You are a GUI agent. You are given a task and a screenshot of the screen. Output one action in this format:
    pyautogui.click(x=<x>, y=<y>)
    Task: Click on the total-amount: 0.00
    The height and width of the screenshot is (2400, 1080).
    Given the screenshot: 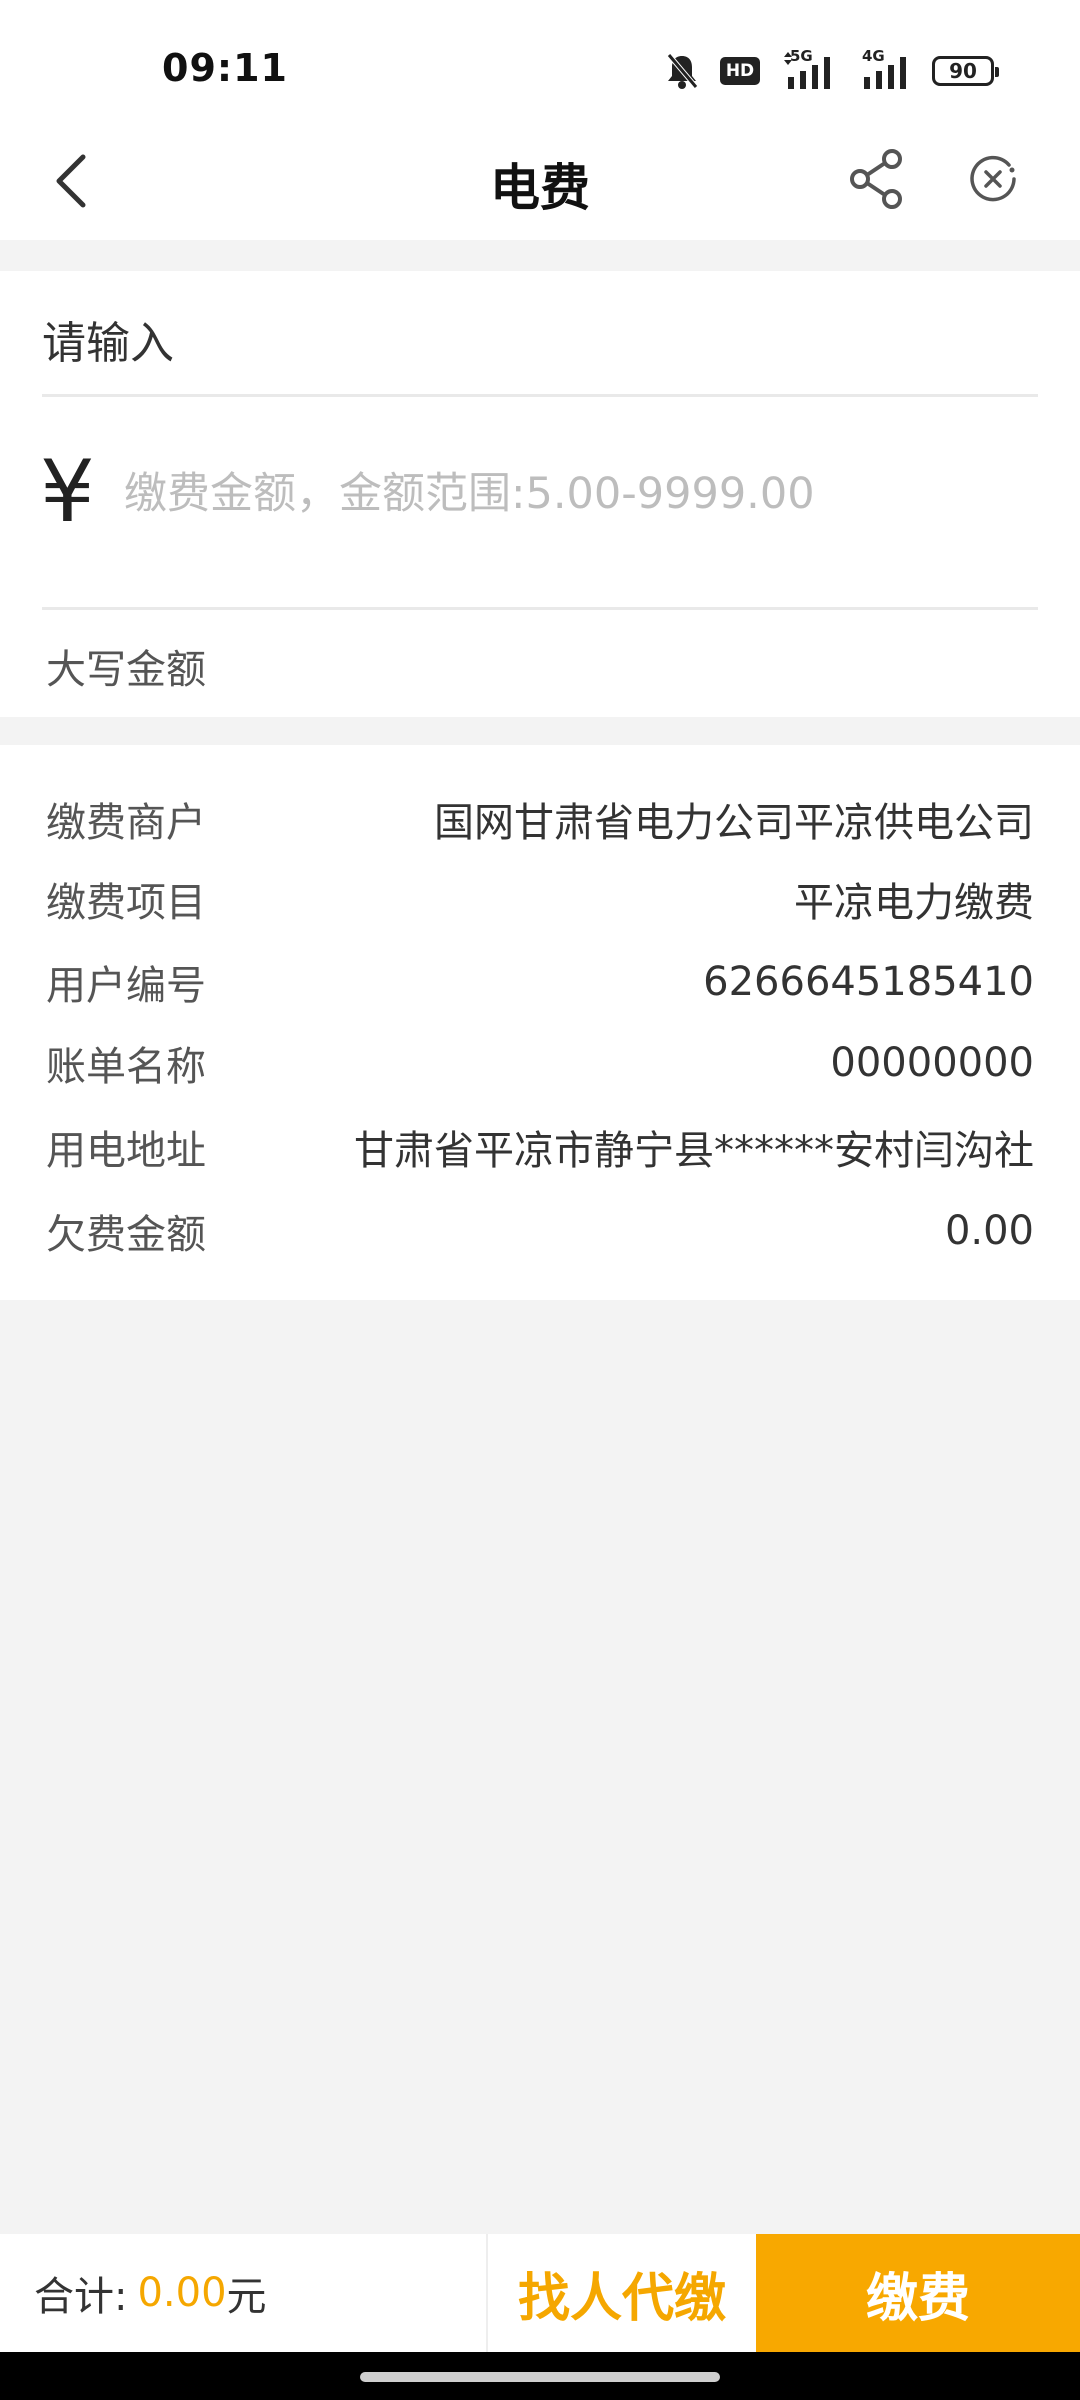 What is the action you would take?
    pyautogui.click(x=182, y=2293)
    